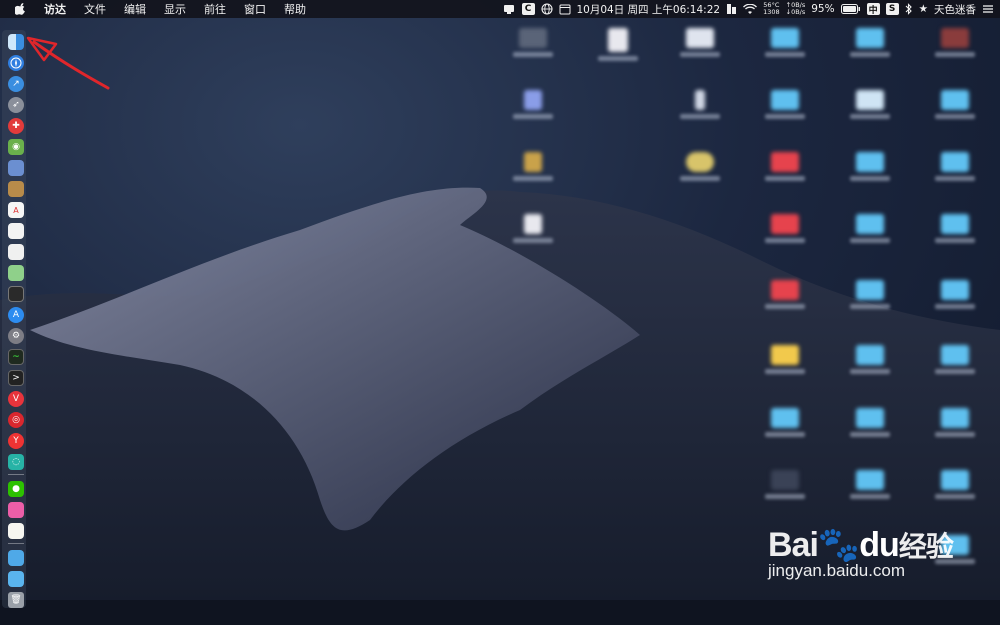 The image size is (1000, 625). What do you see at coordinates (55, 9) in the screenshot?
I see `app-name-menu: 访达` at bounding box center [55, 9].